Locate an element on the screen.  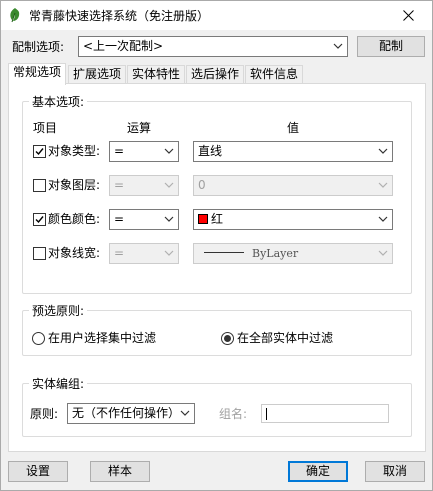
ok-button: 确定 is located at coordinates (318, 471).